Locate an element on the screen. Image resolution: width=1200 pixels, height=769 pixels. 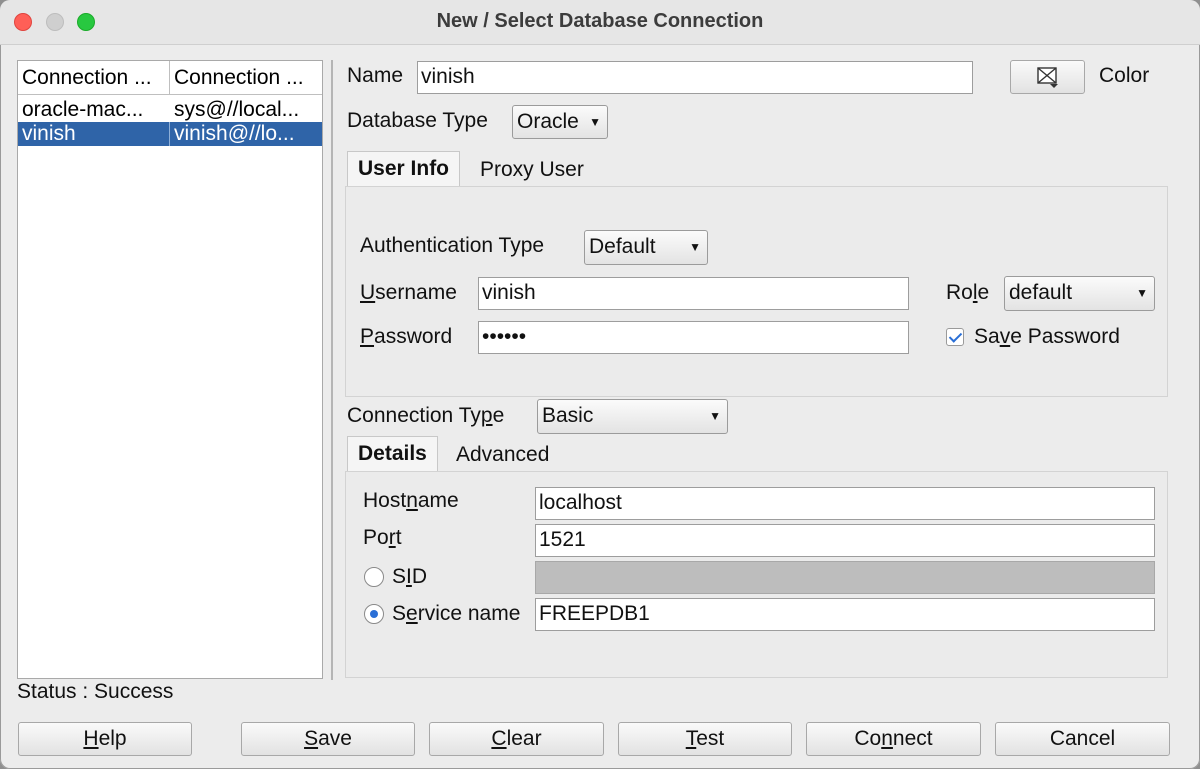
database-type-select: Oracle ▼ is located at coordinates (560, 122).